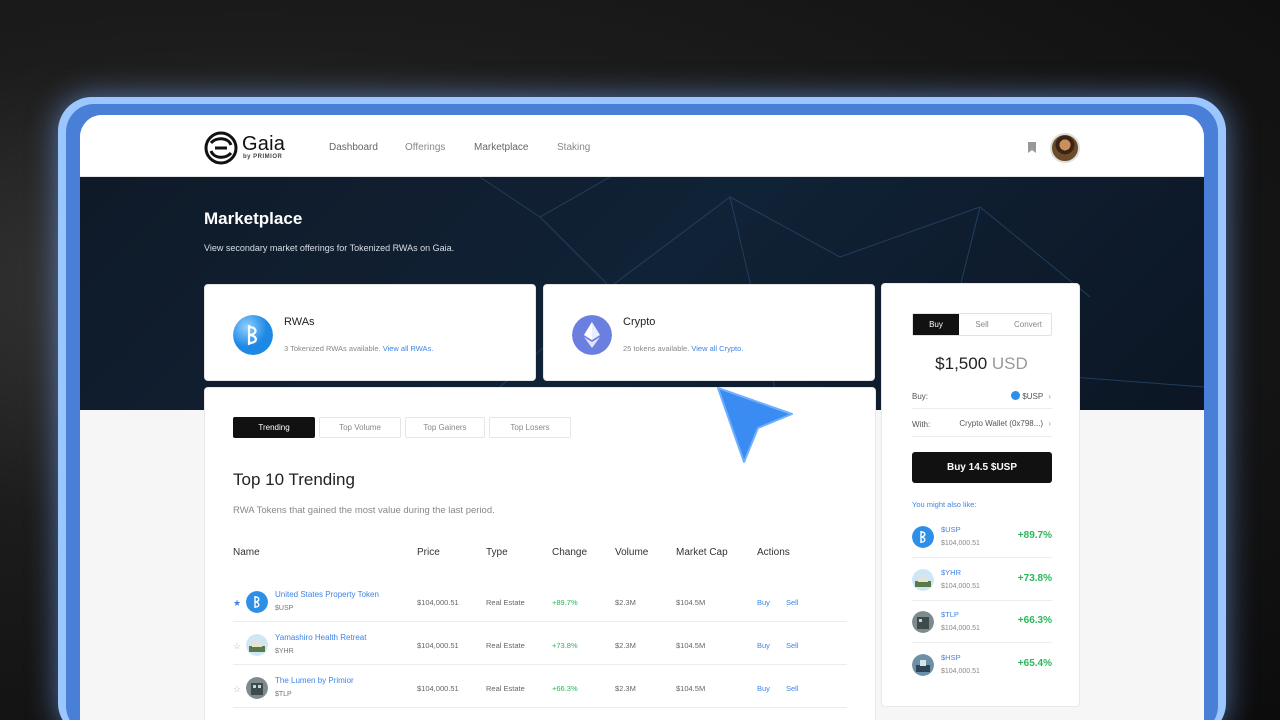  Describe the element at coordinates (565, 688) in the screenshot. I see `change-cell: +66.3%` at that location.